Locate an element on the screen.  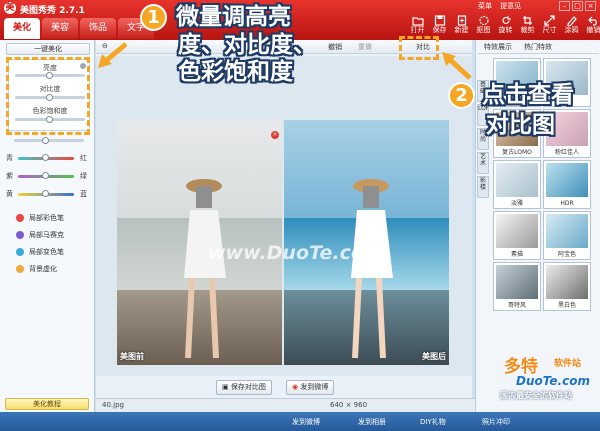
open-label: 打开 is located at coordinates (417, 30).